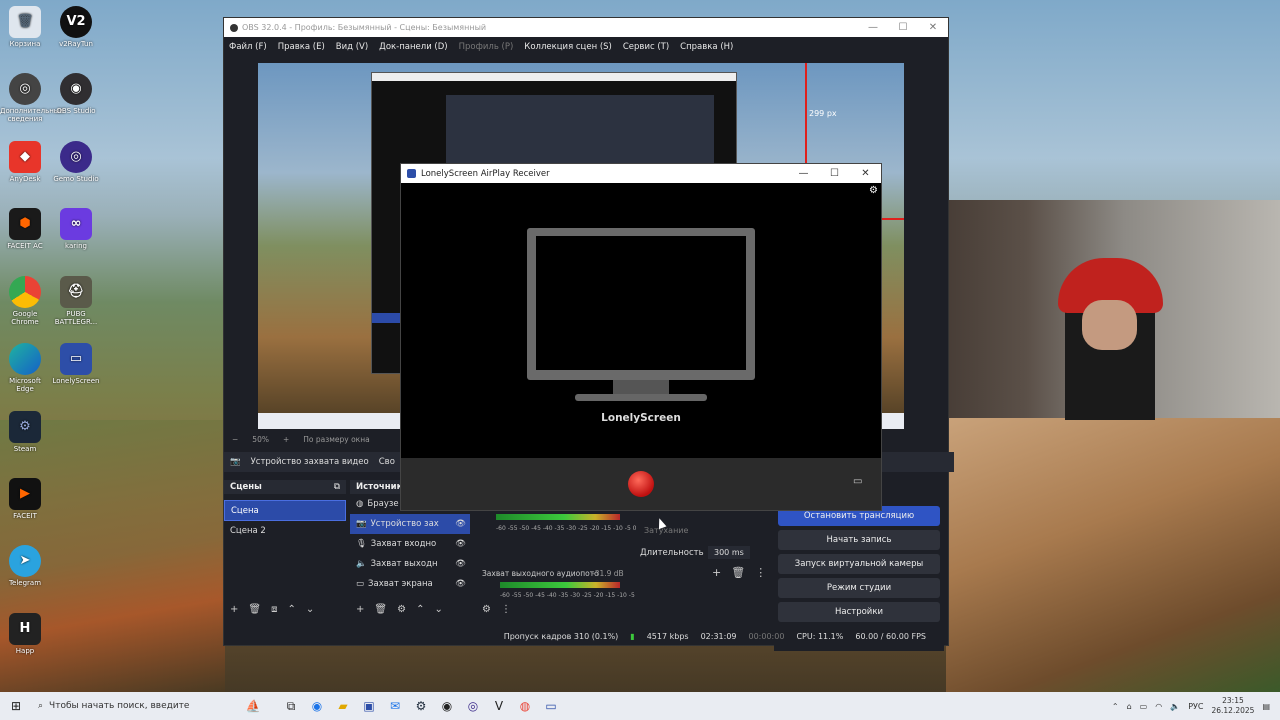  I want to click on preview-distance-label: 299 px, so click(823, 113).